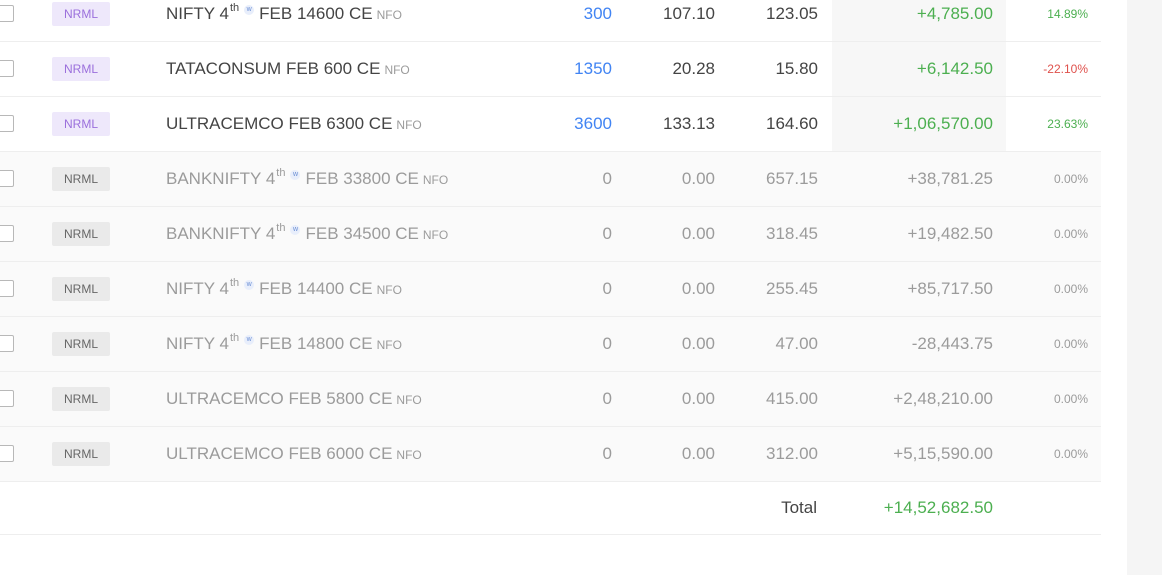 Image resolution: width=1162 pixels, height=575 pixels. I want to click on instrument-cell: BANKNIFTY 4th w FEB 34500 CE NFO, so click(307, 234).